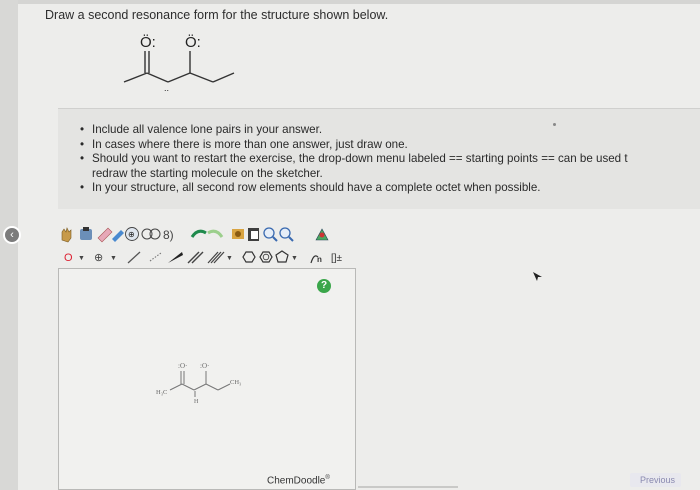 The height and width of the screenshot is (490, 700). What do you see at coordinates (316, 259) in the screenshot?
I see `sn-repeat-icon: n` at bounding box center [316, 259].